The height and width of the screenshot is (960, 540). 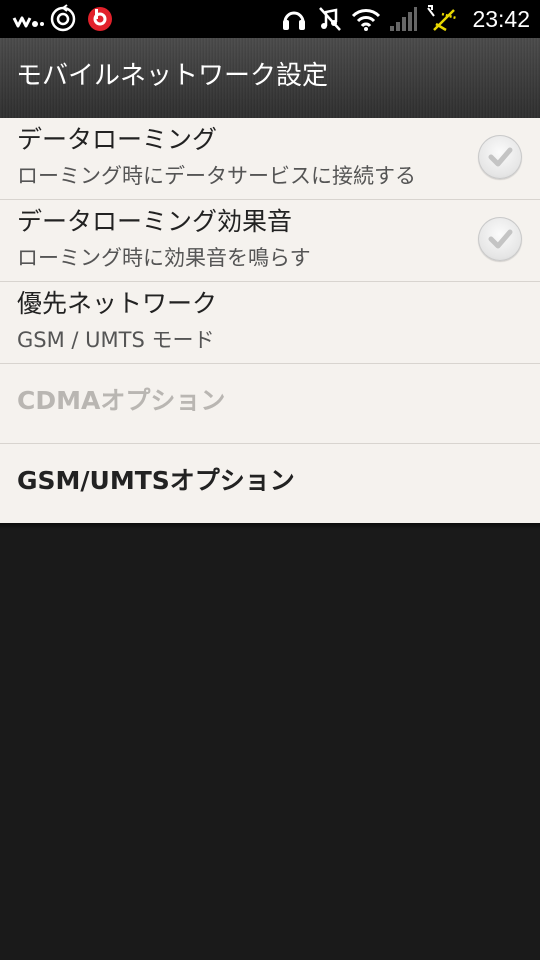 I want to click on preferred-network-summary: GSM / UMTS モード, so click(x=116, y=340).